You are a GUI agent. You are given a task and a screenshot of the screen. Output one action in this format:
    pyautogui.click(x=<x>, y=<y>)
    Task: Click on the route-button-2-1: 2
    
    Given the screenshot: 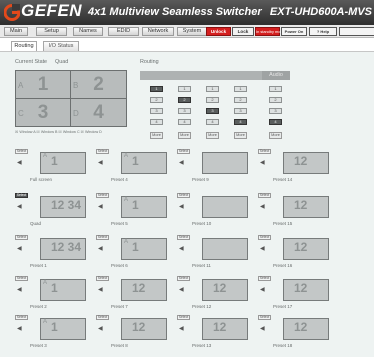 What is the action you would take?
    pyautogui.click(x=156, y=100)
    